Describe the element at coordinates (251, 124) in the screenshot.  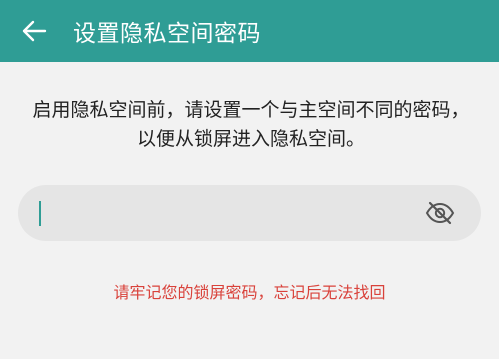
I see `instruction-text: 启用隐私空间前，请设置一个与主空间不同的密码，以便从锁屏进入隐私空间。` at that location.